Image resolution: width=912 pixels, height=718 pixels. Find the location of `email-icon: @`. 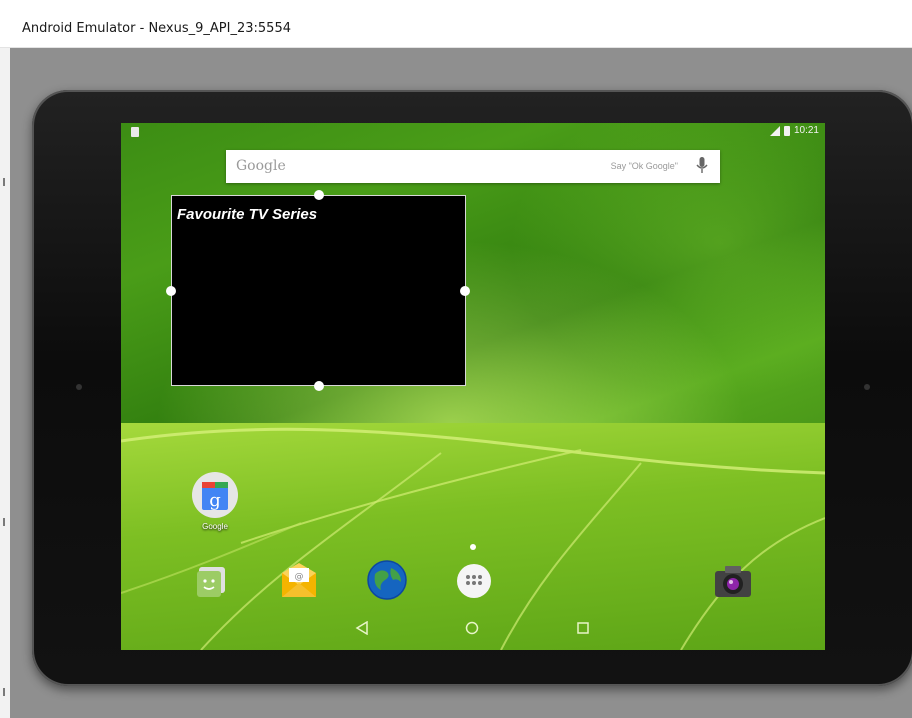

email-icon: @ is located at coordinates (299, 581).